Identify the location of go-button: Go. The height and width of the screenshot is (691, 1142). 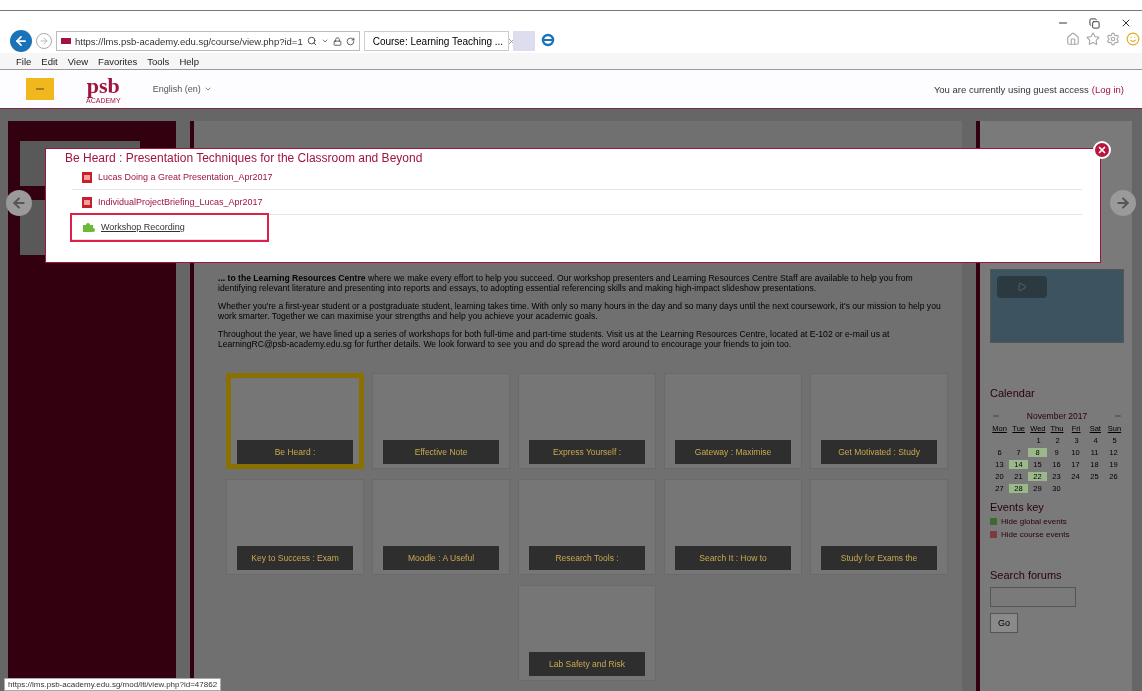
(1004, 623).